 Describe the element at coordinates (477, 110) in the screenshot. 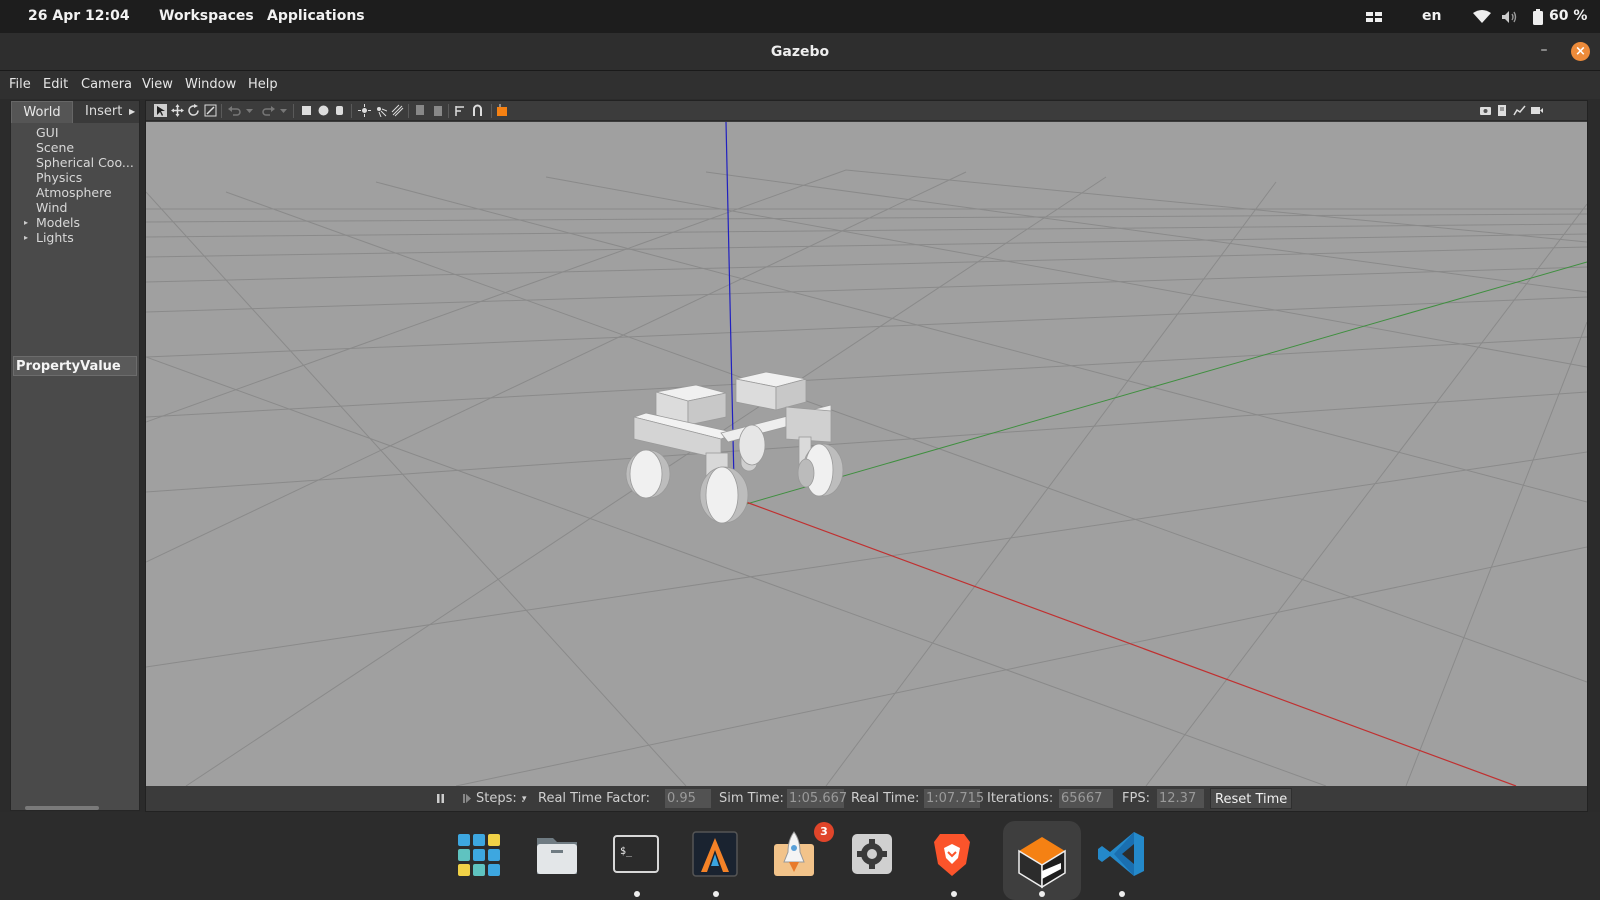

I see `snap-icon` at that location.